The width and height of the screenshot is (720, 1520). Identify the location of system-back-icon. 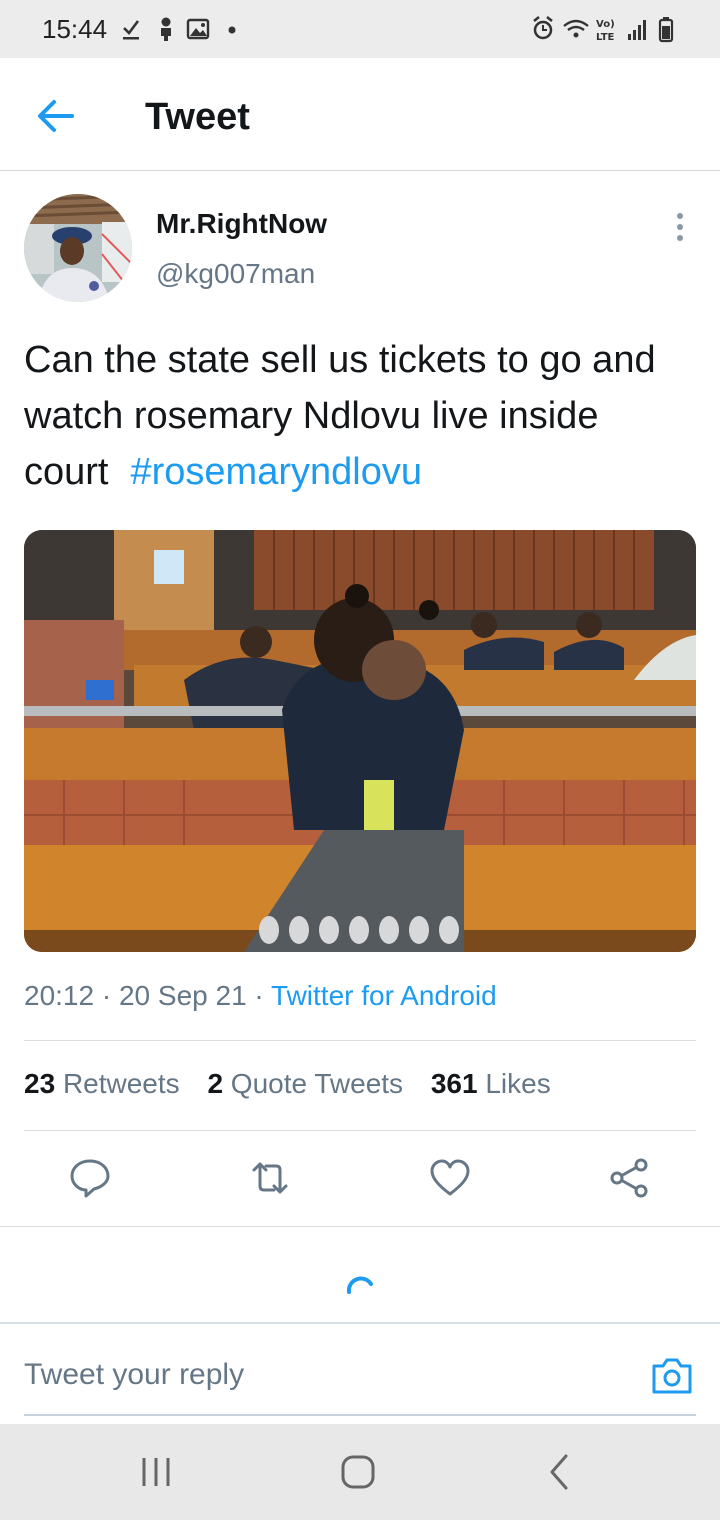
(560, 1472).